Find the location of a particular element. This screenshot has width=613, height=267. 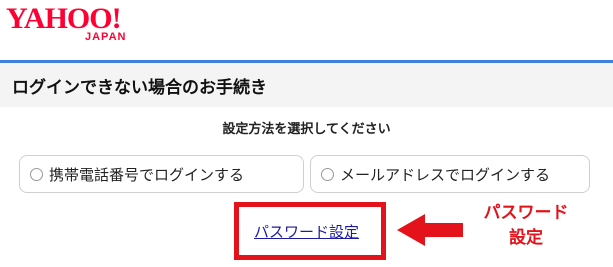

annotation-callout: パスワード 設定 is located at coordinates (526, 226).